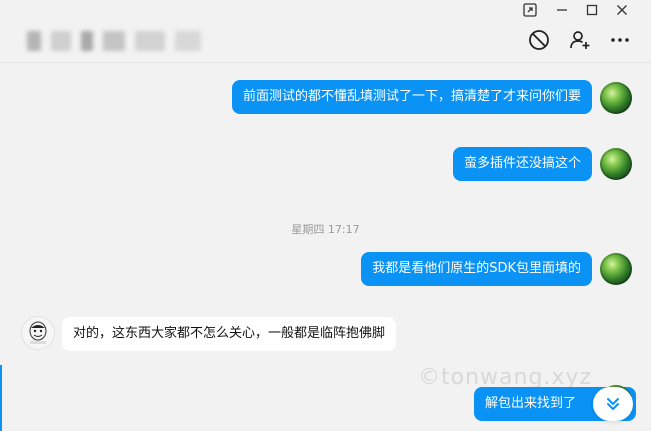 Image resolution: width=651 pixels, height=431 pixels. What do you see at coordinates (580, 40) in the screenshot?
I see `add-user-icon` at bounding box center [580, 40].